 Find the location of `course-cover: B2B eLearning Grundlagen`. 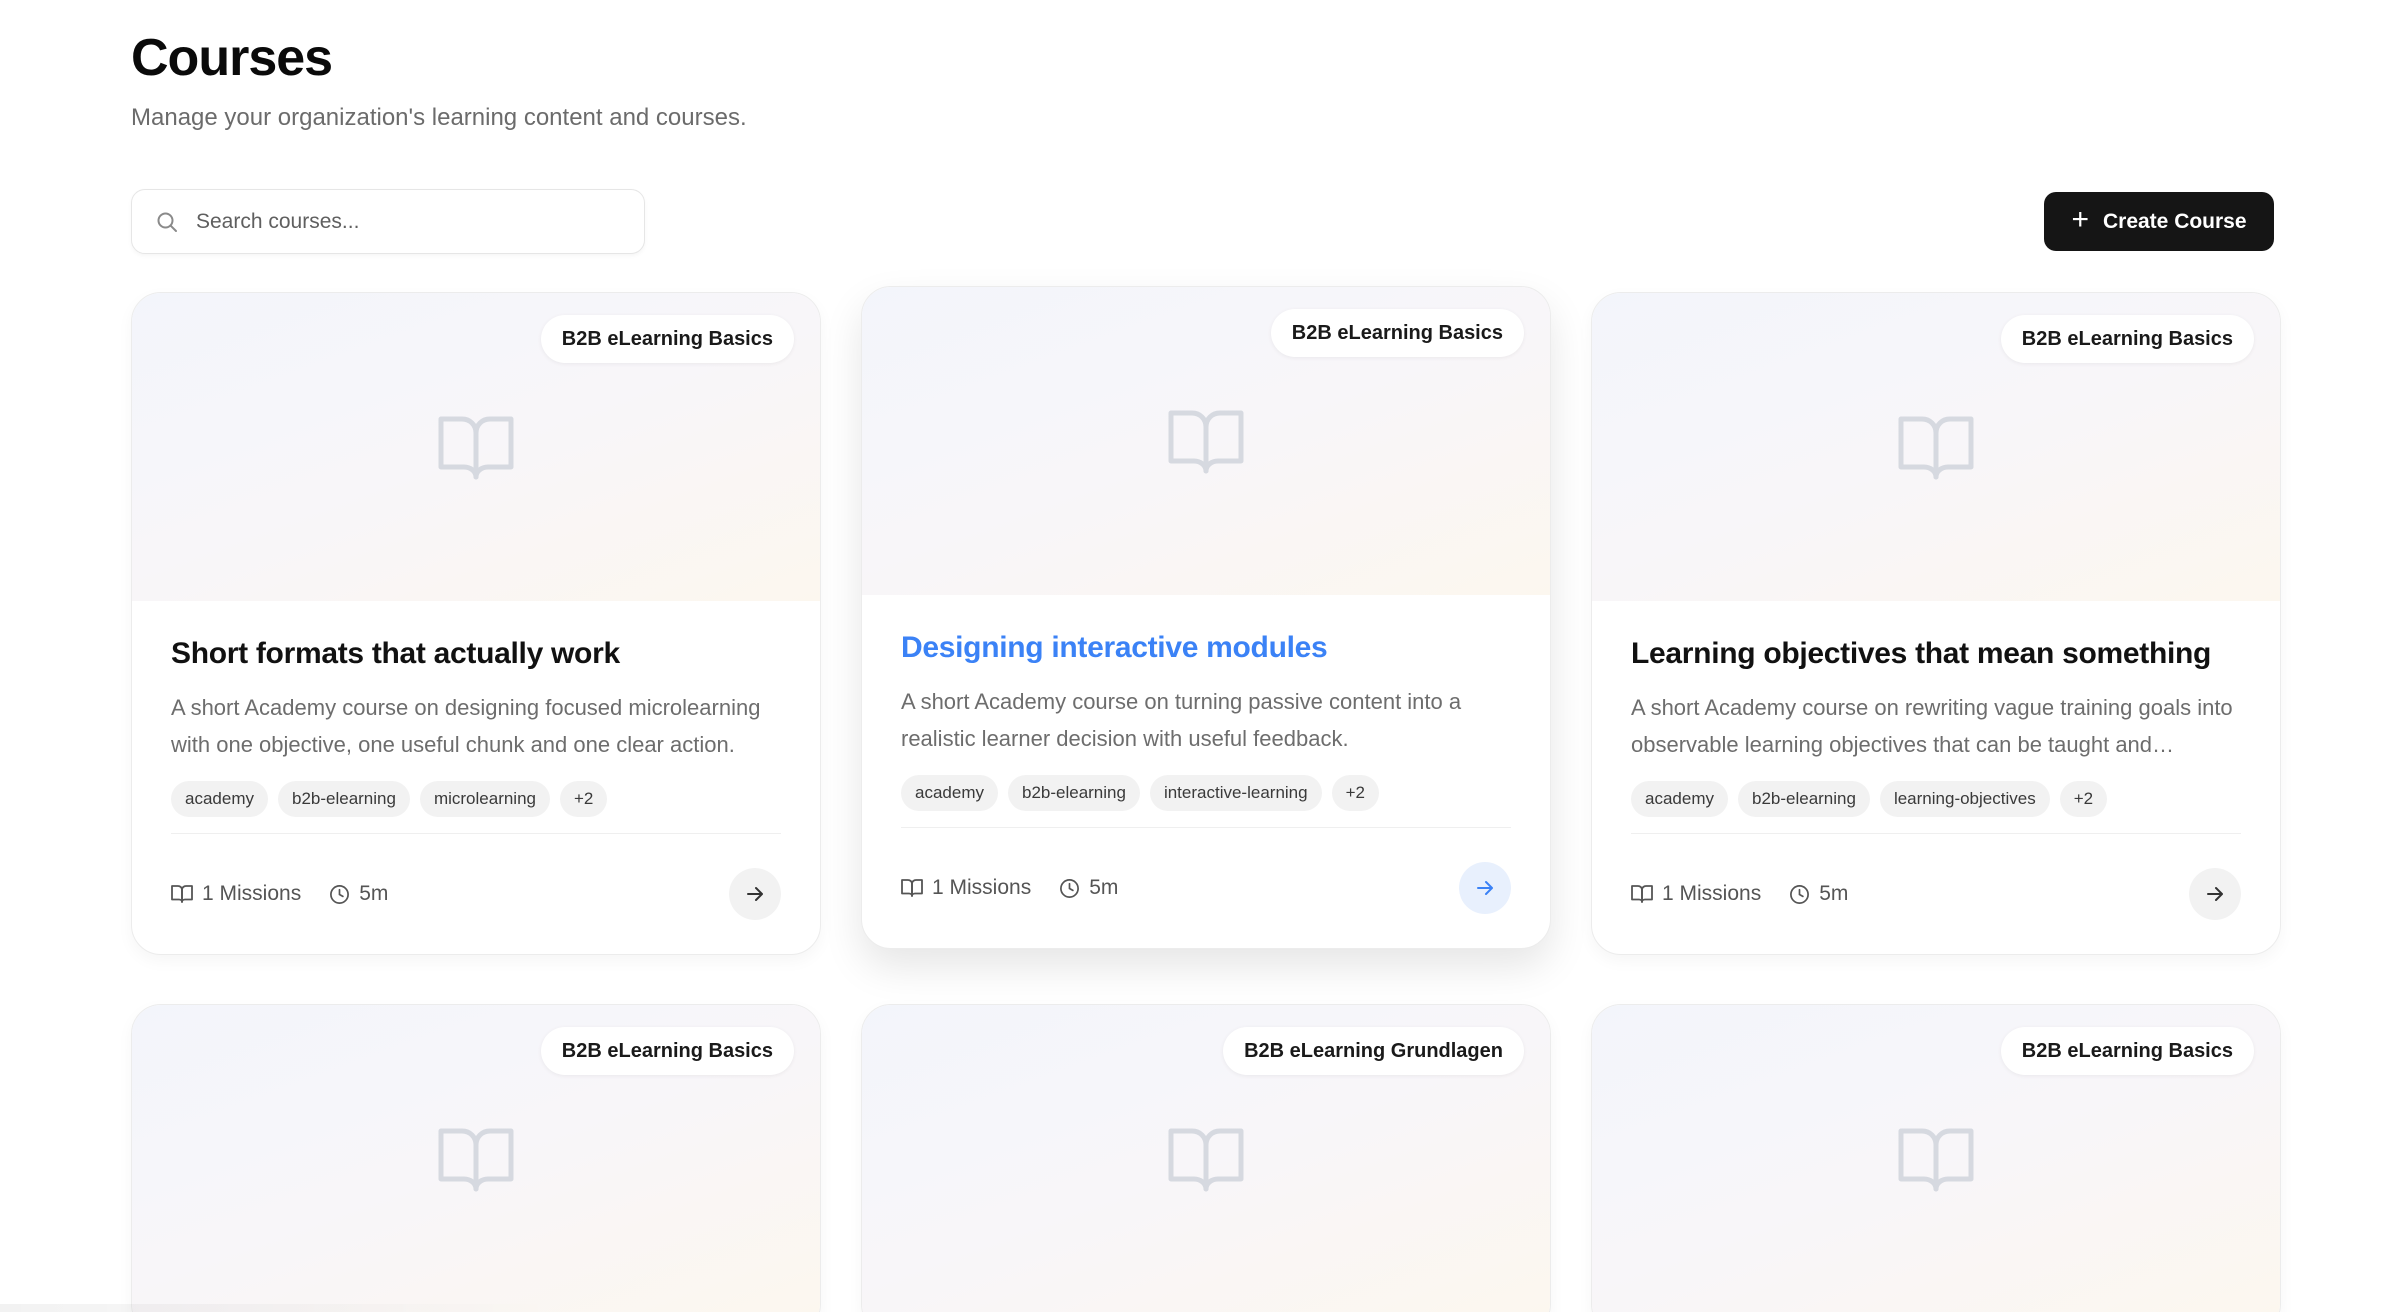

course-cover: B2B eLearning Grundlagen is located at coordinates (1206, 1158).